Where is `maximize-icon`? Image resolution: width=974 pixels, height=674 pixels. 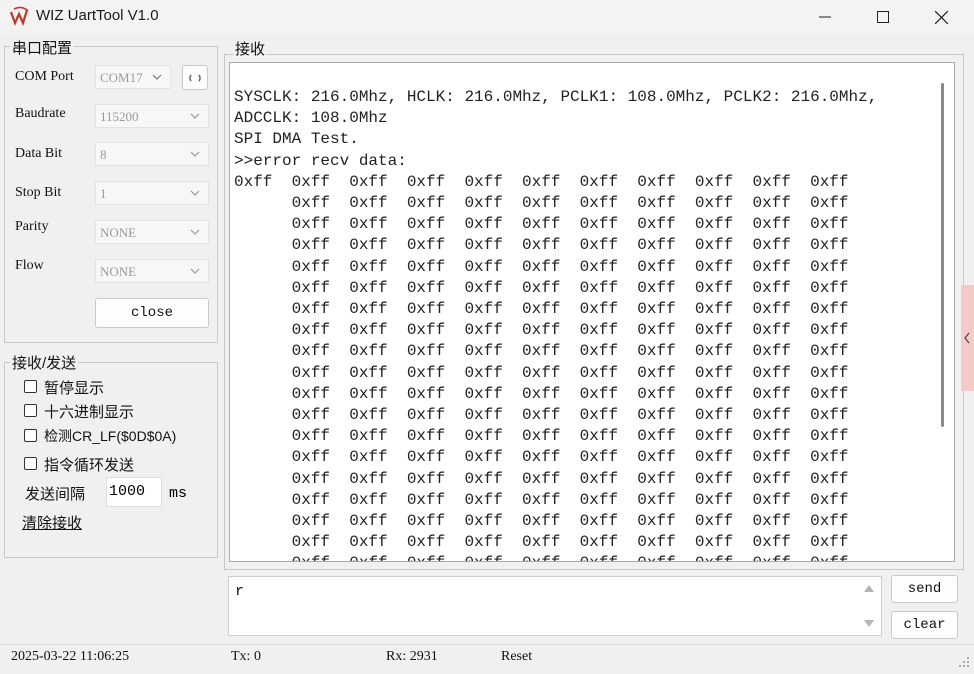 maximize-icon is located at coordinates (883, 17).